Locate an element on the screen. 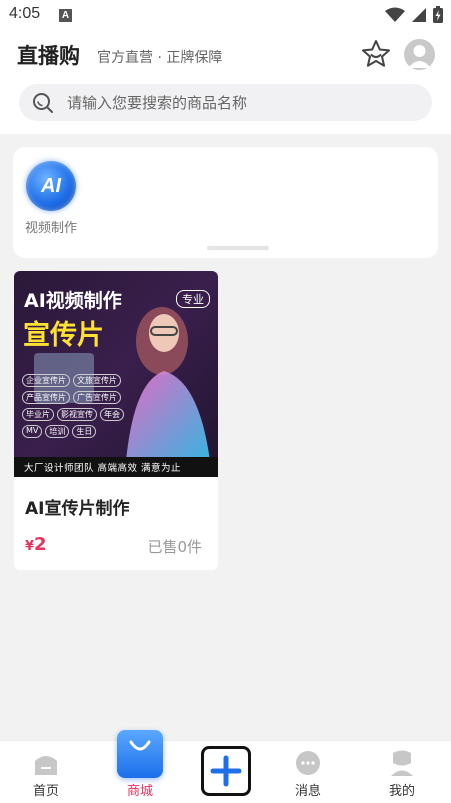 This screenshot has width=451, height=803. ai-icon: AI is located at coordinates (51, 186).